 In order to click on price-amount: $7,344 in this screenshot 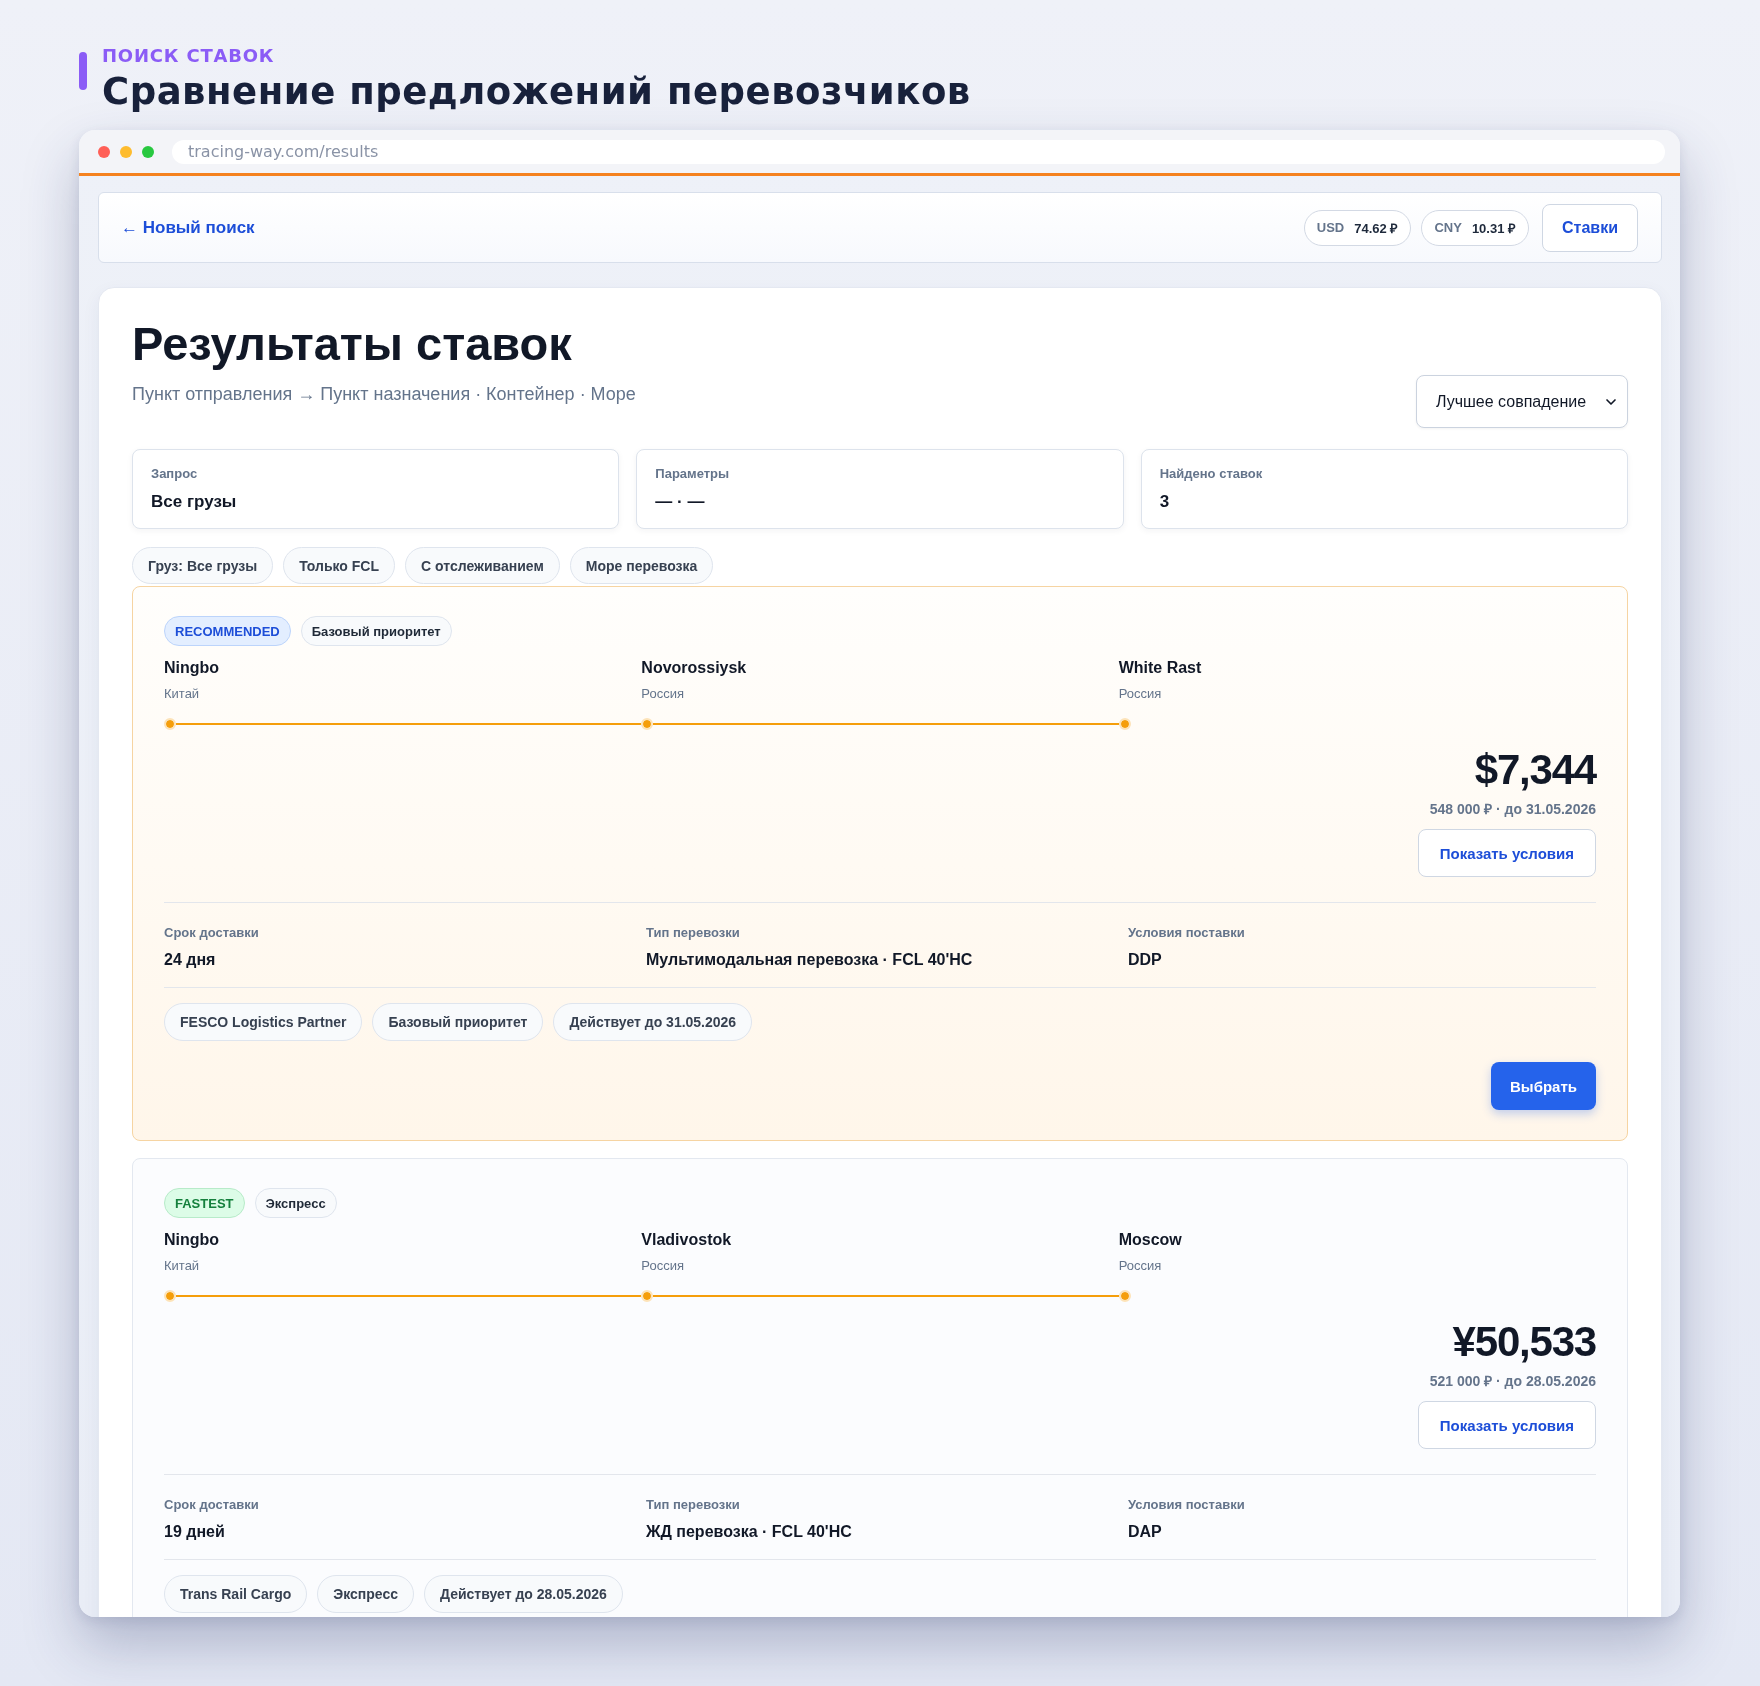, I will do `click(1535, 770)`.